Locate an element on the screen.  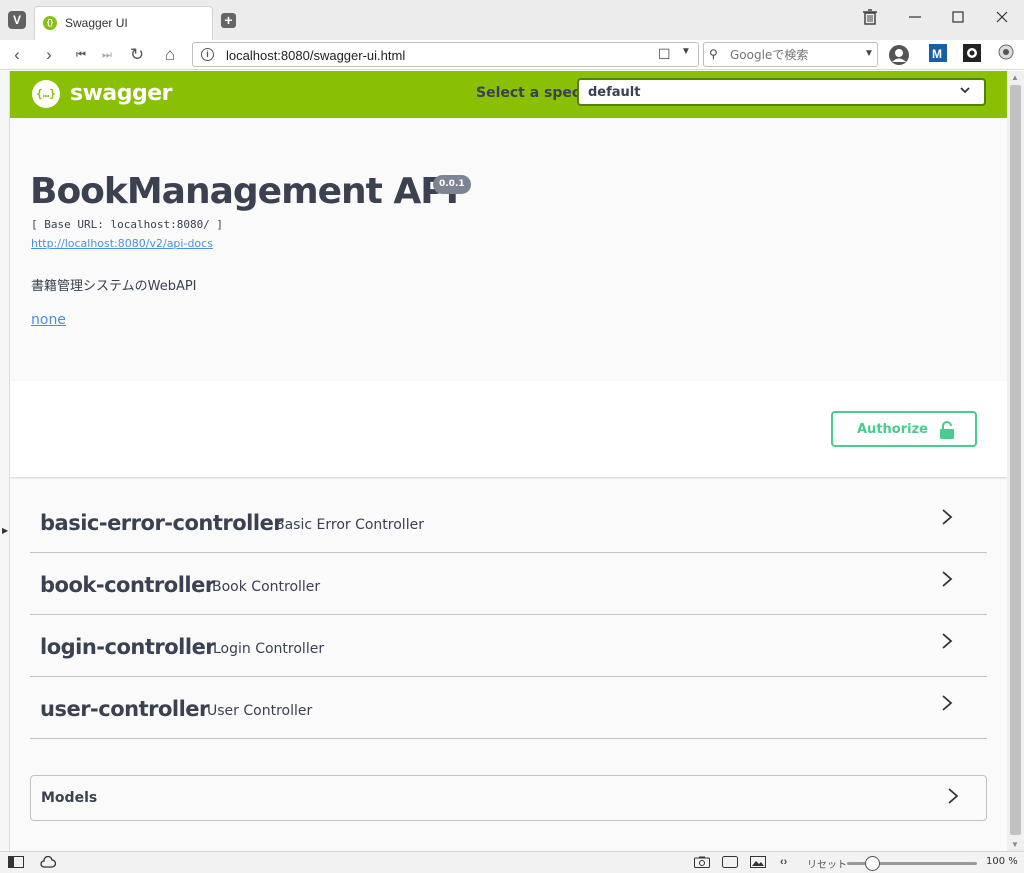
vertical-scrollbar: ▲ ▼ is located at coordinates (1015, 461).